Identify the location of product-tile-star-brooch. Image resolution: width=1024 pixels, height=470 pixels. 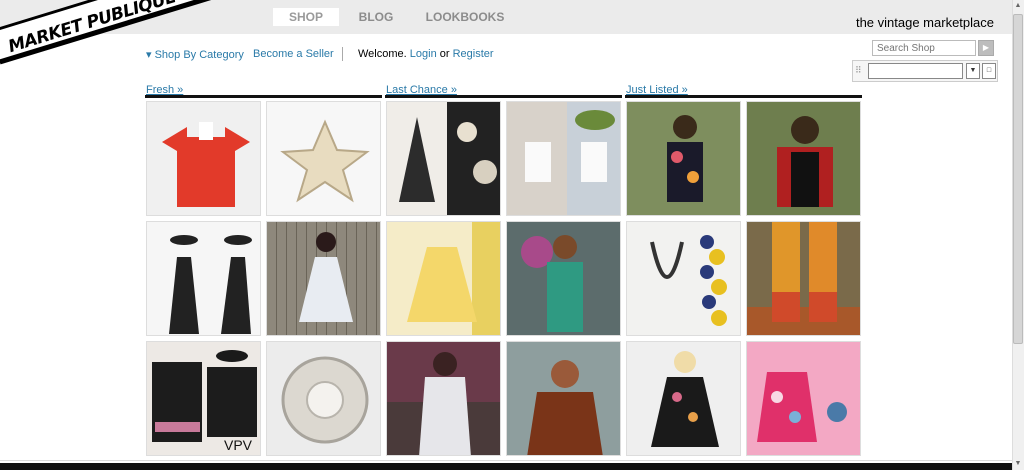
(323, 158).